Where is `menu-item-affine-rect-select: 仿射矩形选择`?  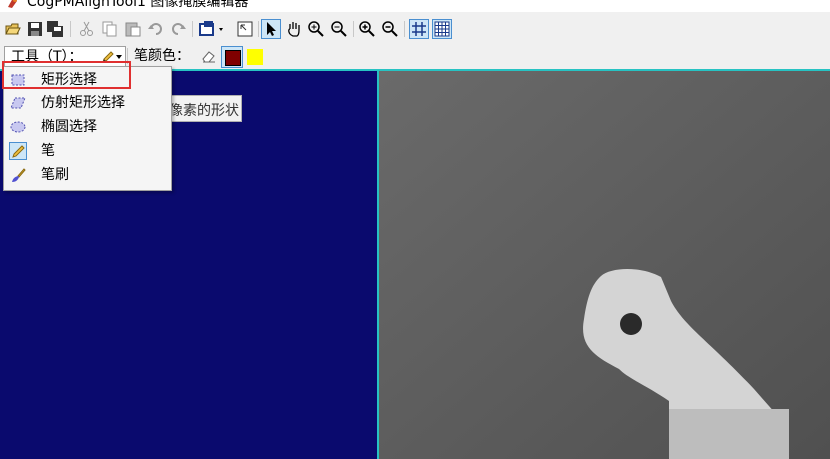 menu-item-affine-rect-select: 仿射矩形选择 is located at coordinates (87, 103).